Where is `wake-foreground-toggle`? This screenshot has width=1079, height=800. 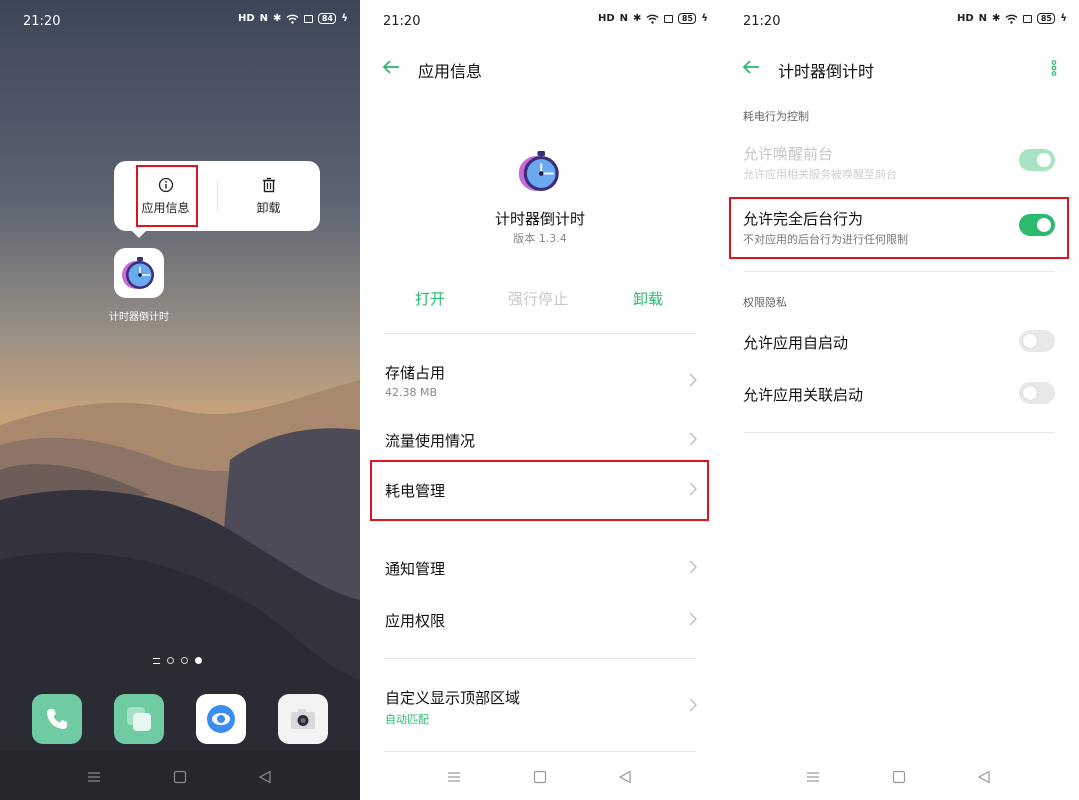 wake-foreground-toggle is located at coordinates (1037, 160).